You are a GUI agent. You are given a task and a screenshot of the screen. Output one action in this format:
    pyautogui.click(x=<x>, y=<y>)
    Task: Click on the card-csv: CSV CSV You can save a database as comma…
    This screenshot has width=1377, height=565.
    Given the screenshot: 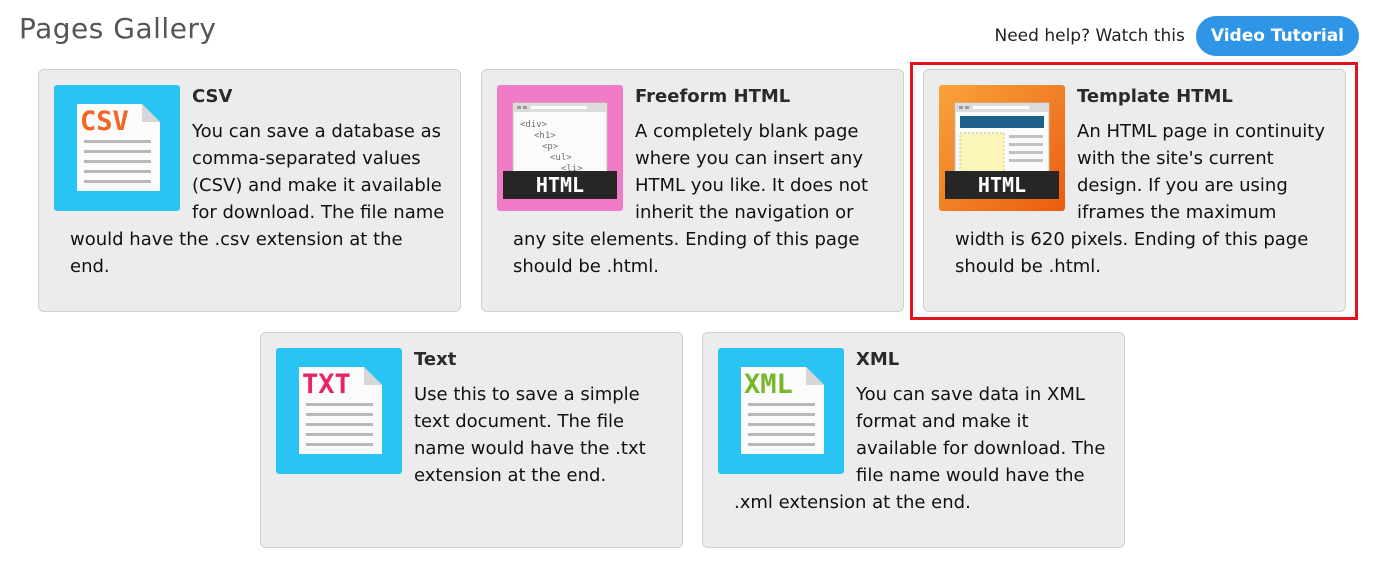 What is the action you would take?
    pyautogui.click(x=249, y=190)
    